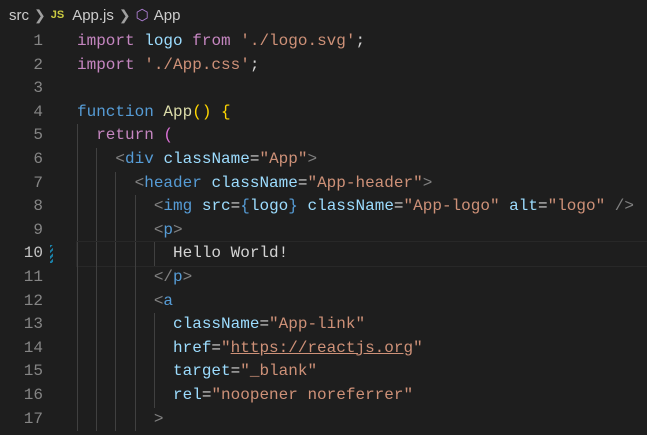 Image resolution: width=647 pixels, height=435 pixels. What do you see at coordinates (38, 229) in the screenshot?
I see `line-number: 9` at bounding box center [38, 229].